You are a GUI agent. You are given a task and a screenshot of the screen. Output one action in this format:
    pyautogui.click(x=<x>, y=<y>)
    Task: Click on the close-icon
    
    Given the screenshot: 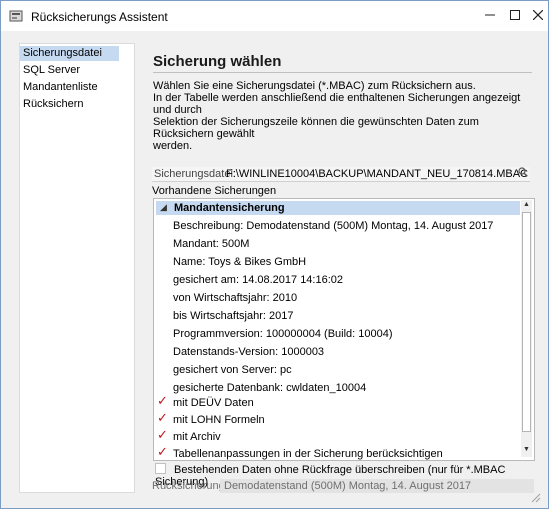 What is the action you would take?
    pyautogui.click(x=538, y=15)
    